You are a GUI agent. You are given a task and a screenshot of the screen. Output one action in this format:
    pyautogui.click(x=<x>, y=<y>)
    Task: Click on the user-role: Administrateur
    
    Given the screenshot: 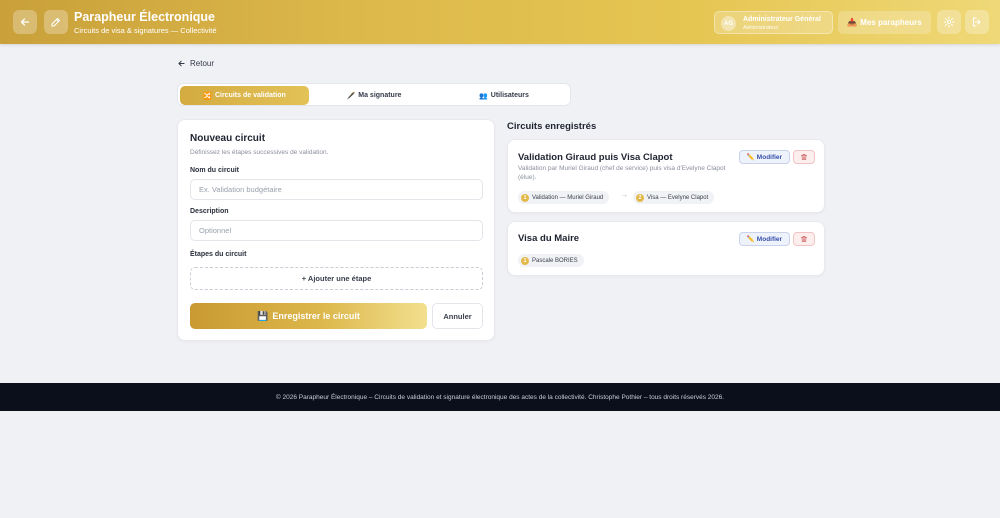 What is the action you would take?
    pyautogui.click(x=761, y=28)
    